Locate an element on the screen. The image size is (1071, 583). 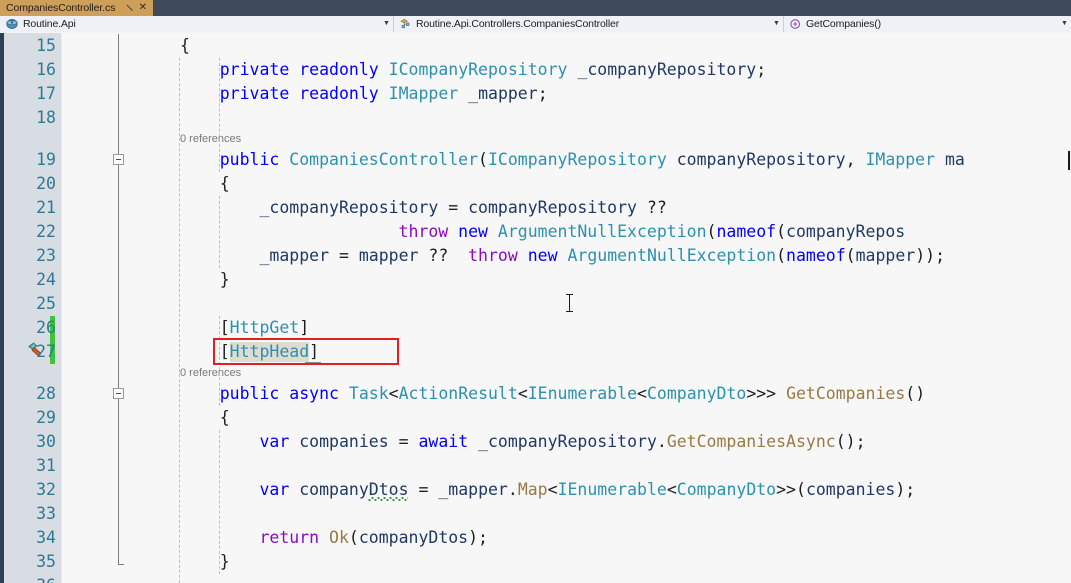
code-line-31: 31 is located at coordinates (553, 466).